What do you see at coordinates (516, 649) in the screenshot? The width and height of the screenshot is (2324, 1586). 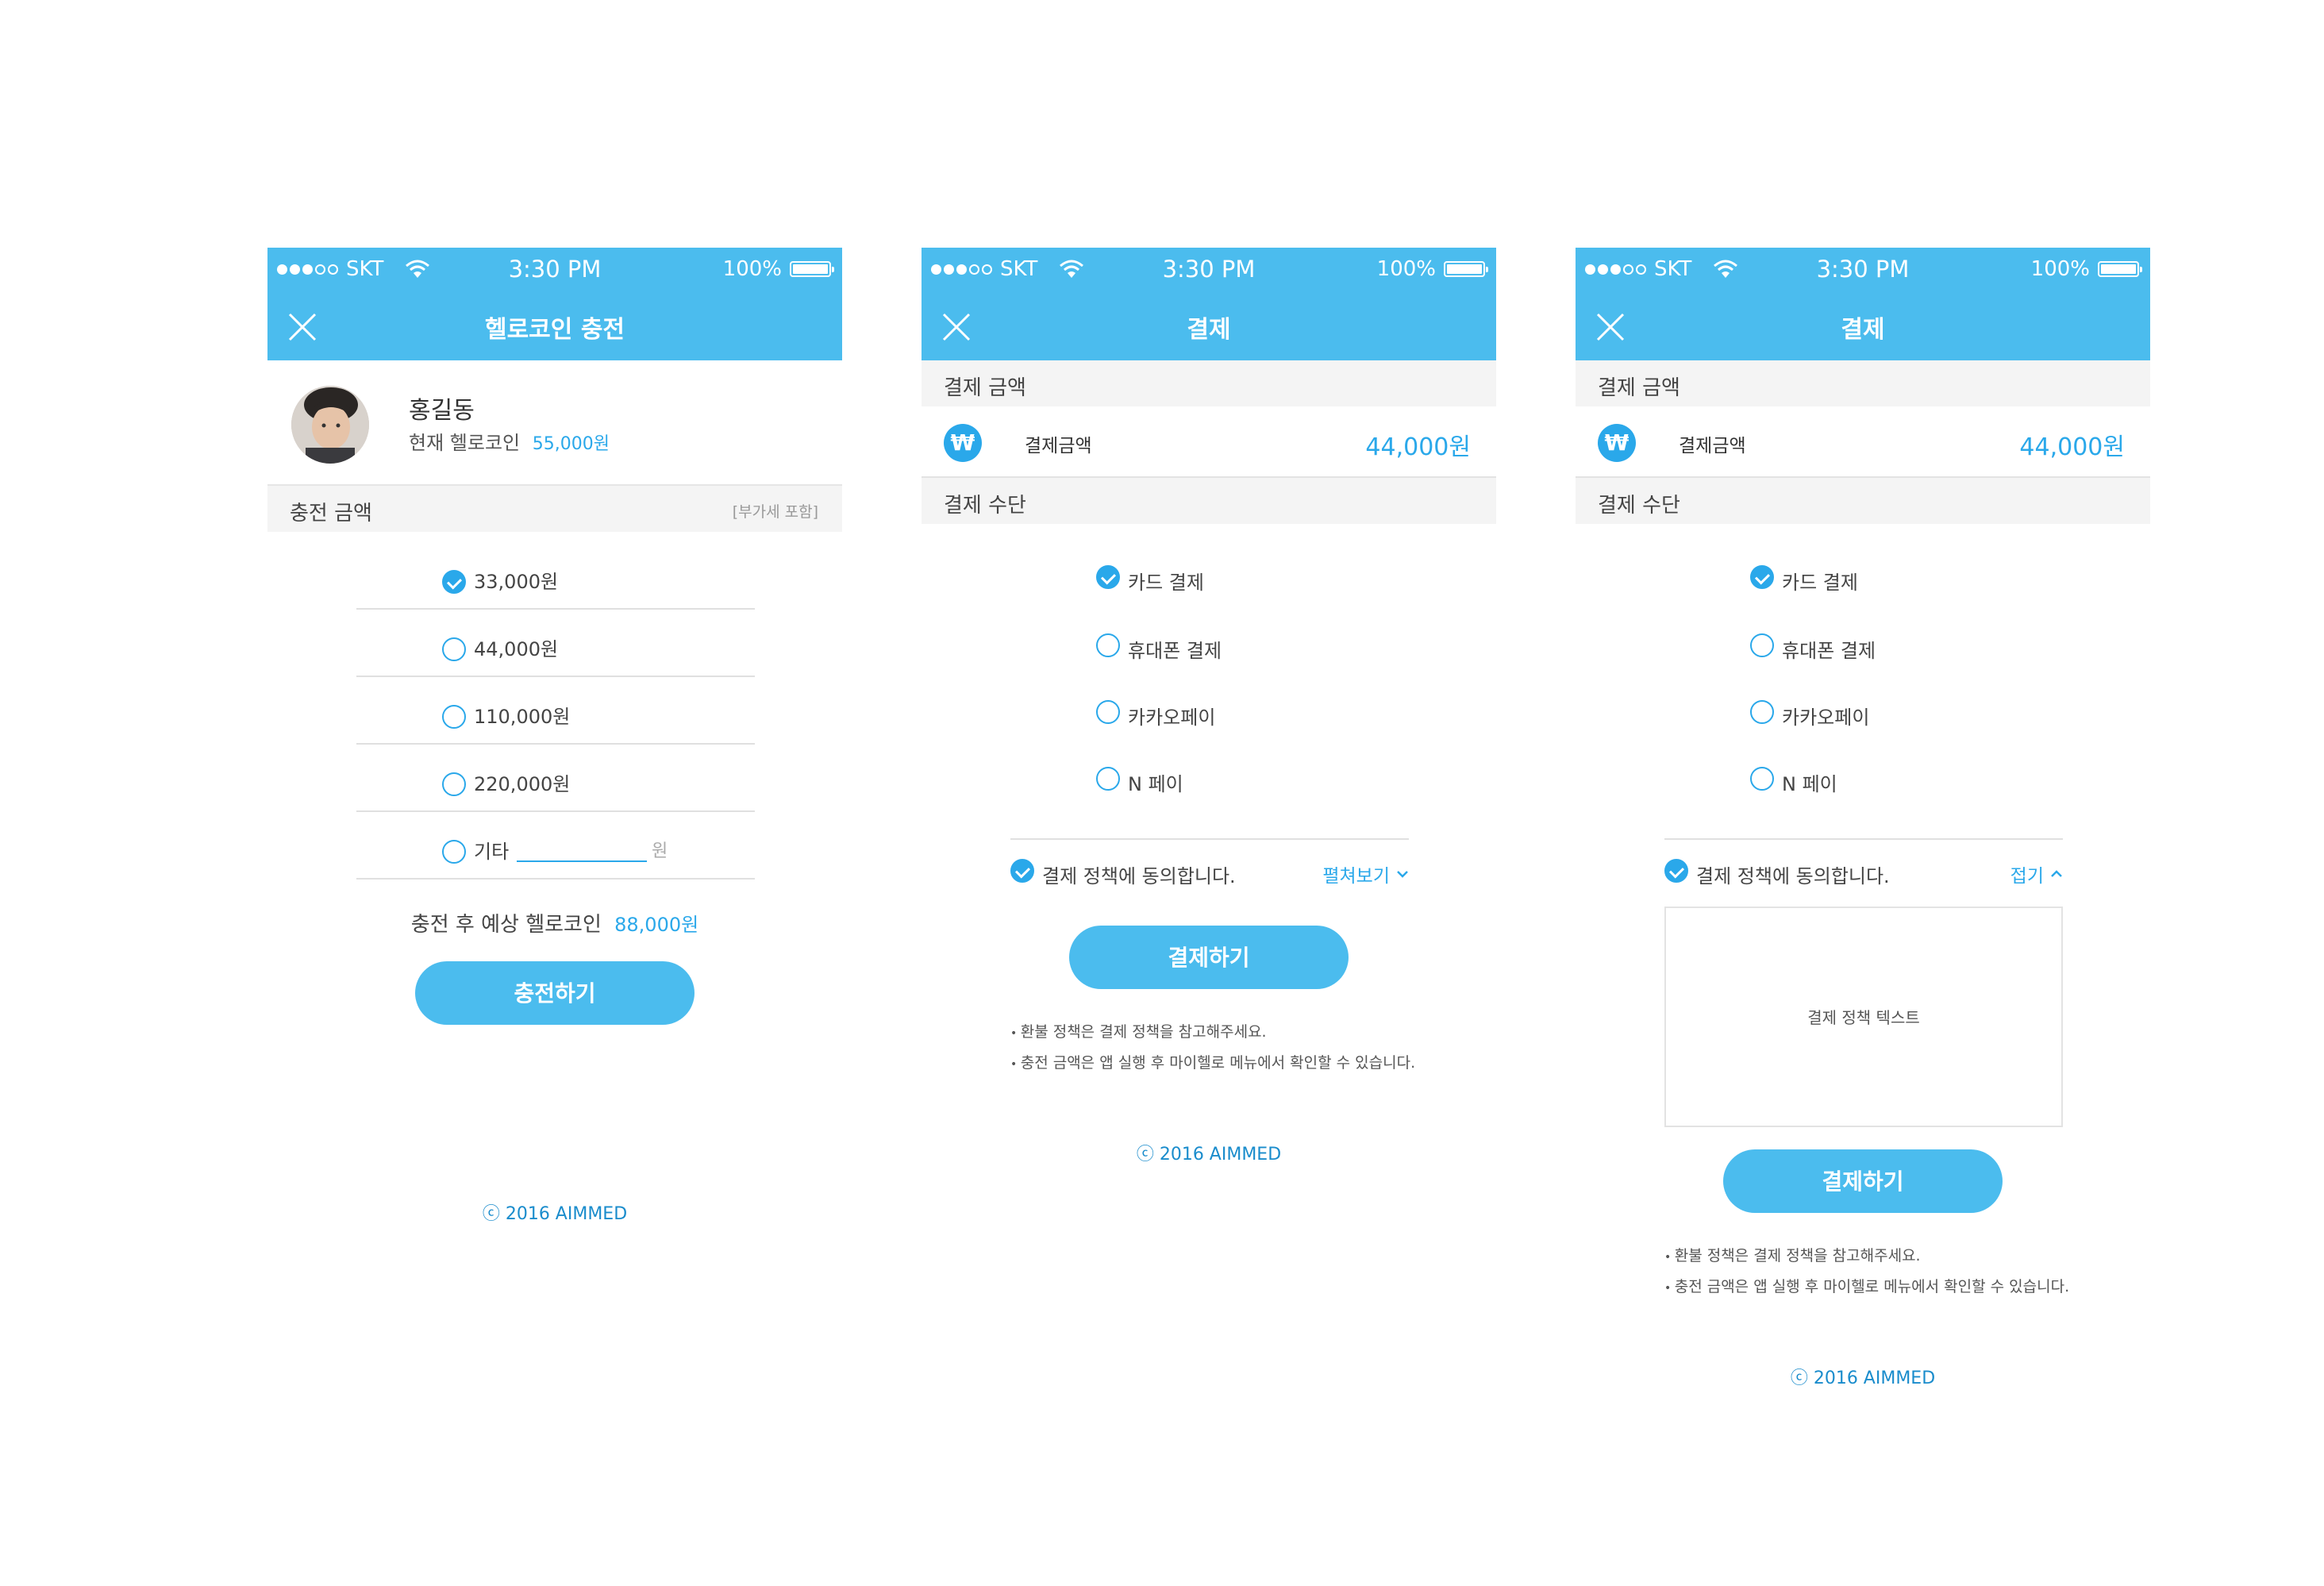 I see `option-label: 44,000원` at bounding box center [516, 649].